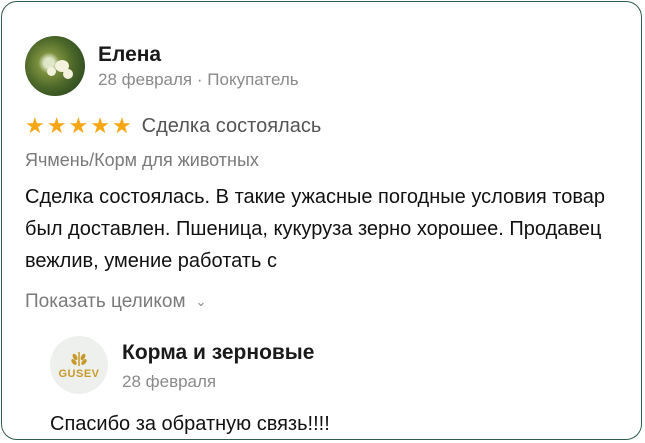  I want to click on show-more-button: Показать целиком ⌄, so click(115, 302).